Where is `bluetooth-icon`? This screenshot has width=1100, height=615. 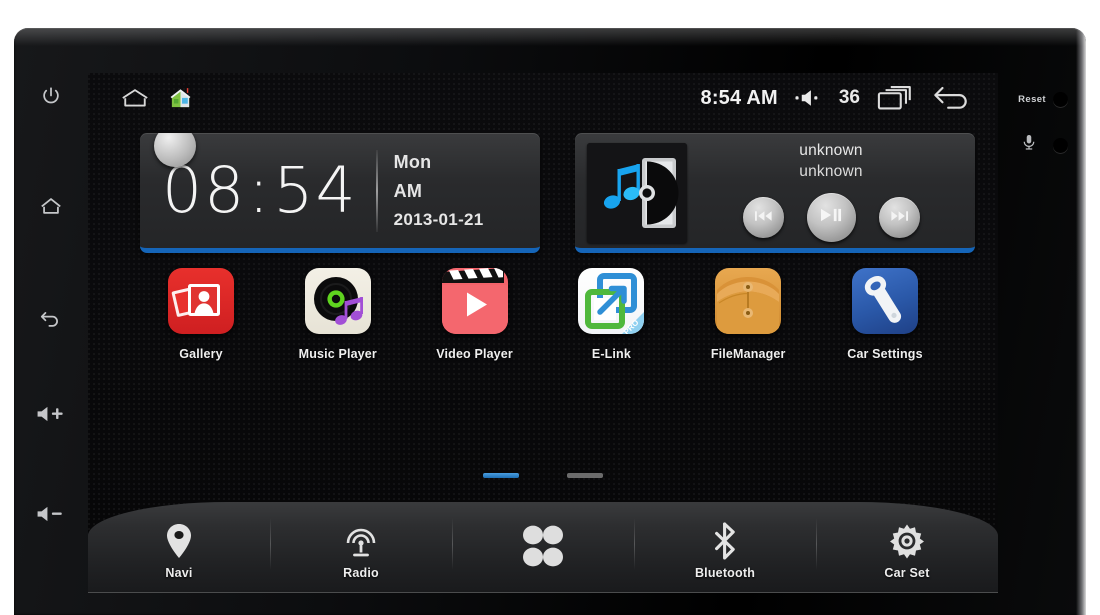 bluetooth-icon is located at coordinates (725, 541).